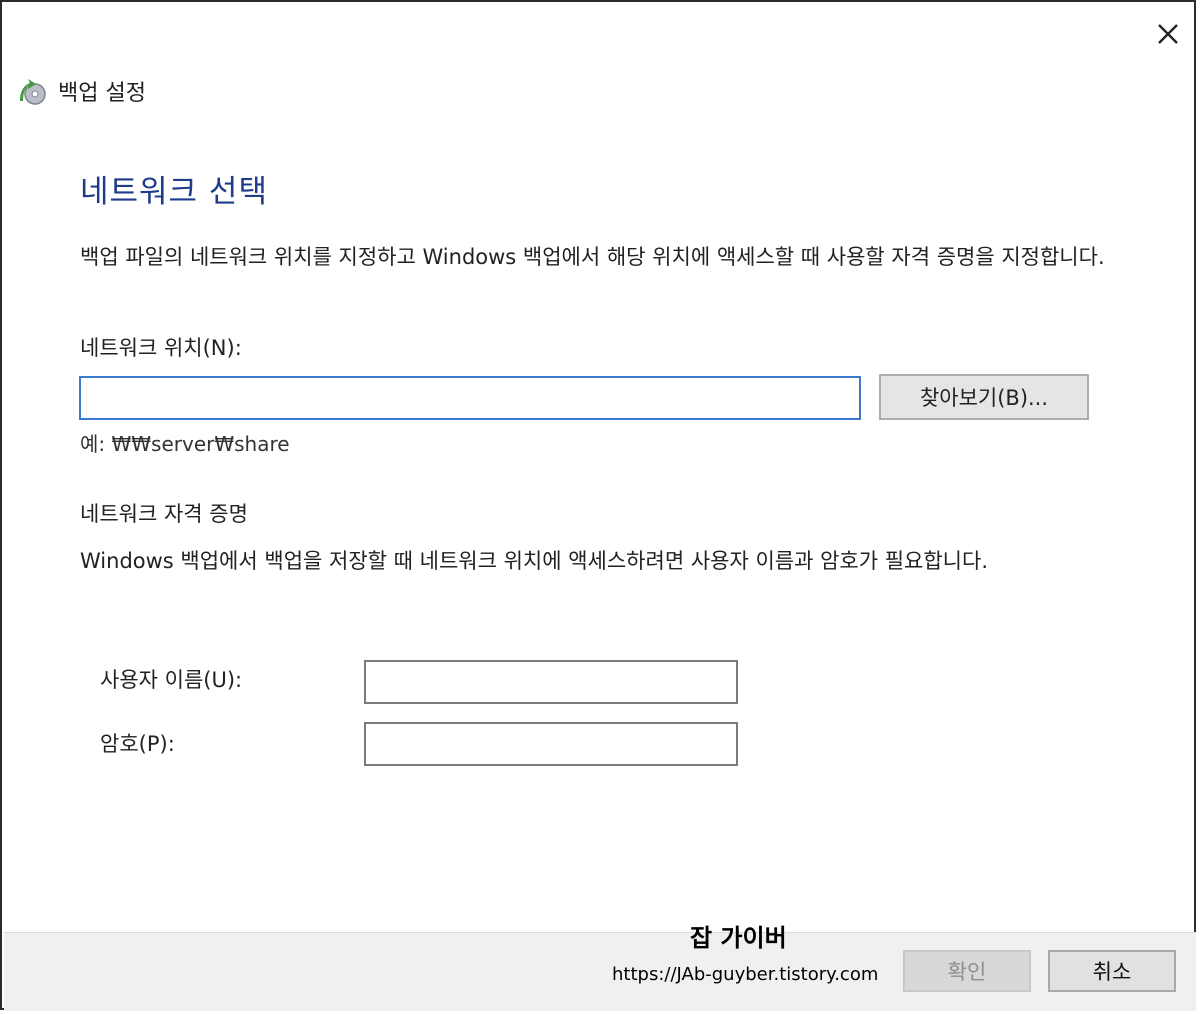 The image size is (1200, 1014). Describe the element at coordinates (738, 938) in the screenshot. I see `watermark-title: 잡 가이버` at that location.